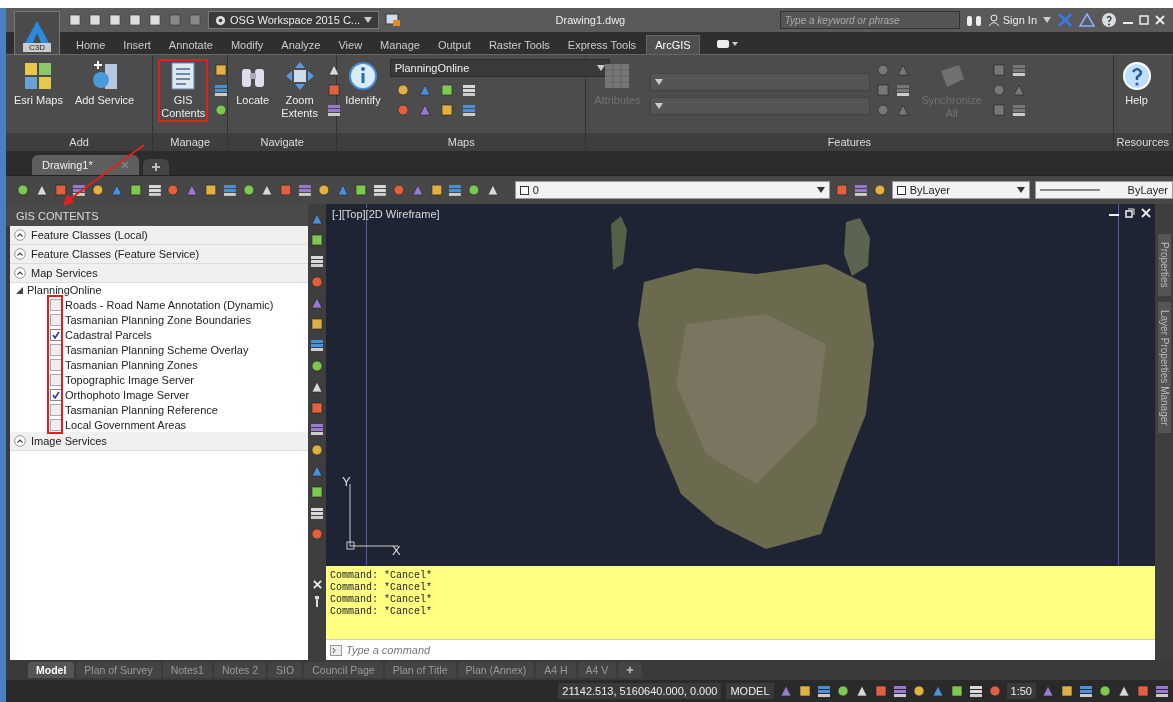  What do you see at coordinates (630, 670) in the screenshot?
I see `new-layout-button` at bounding box center [630, 670].